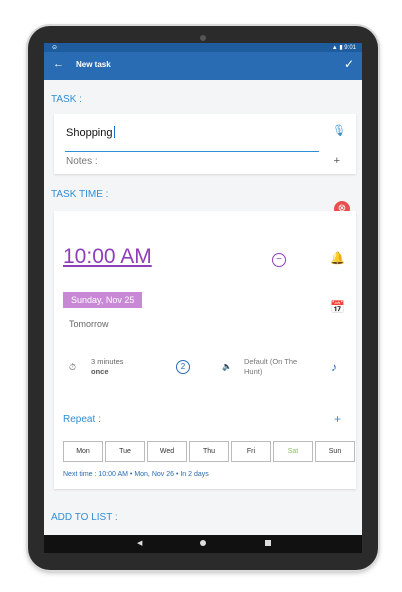 The width and height of the screenshot is (402, 592). I want to click on duration-line2: once, so click(100, 371).